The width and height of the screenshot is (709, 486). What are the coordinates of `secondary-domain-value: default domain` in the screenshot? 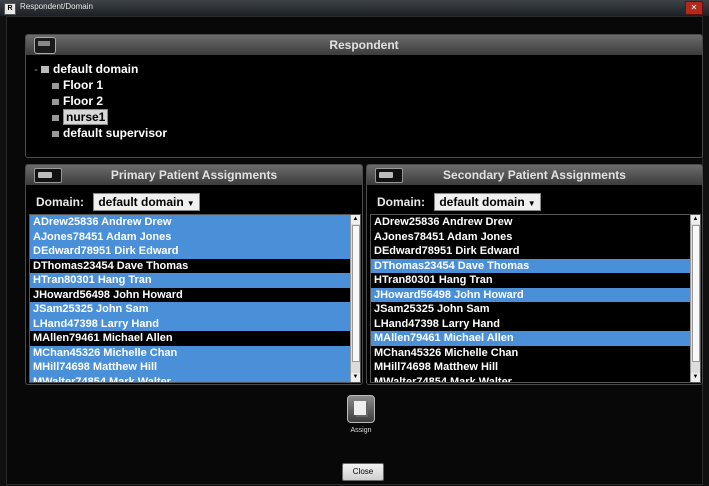 It's located at (482, 202).